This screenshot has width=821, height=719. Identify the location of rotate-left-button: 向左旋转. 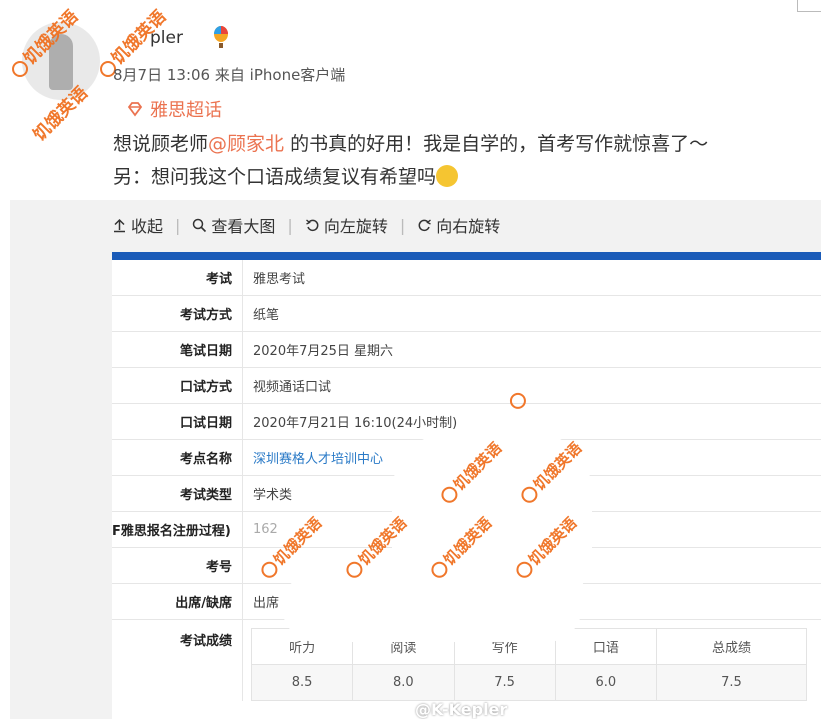
(346, 225).